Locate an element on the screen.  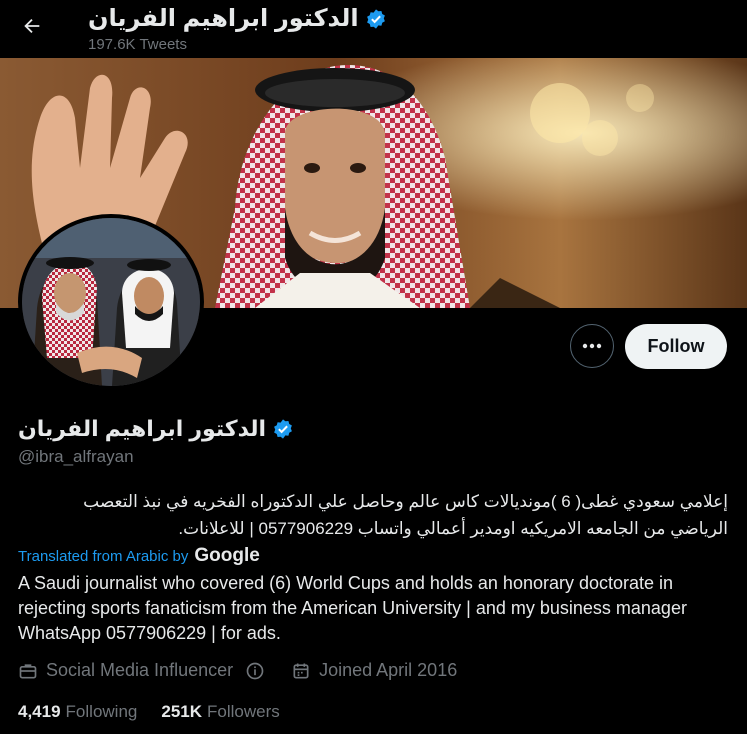
top-bar: الدكتور ابراهيم الفريان 197.6K Tweets is located at coordinates (373, 29).